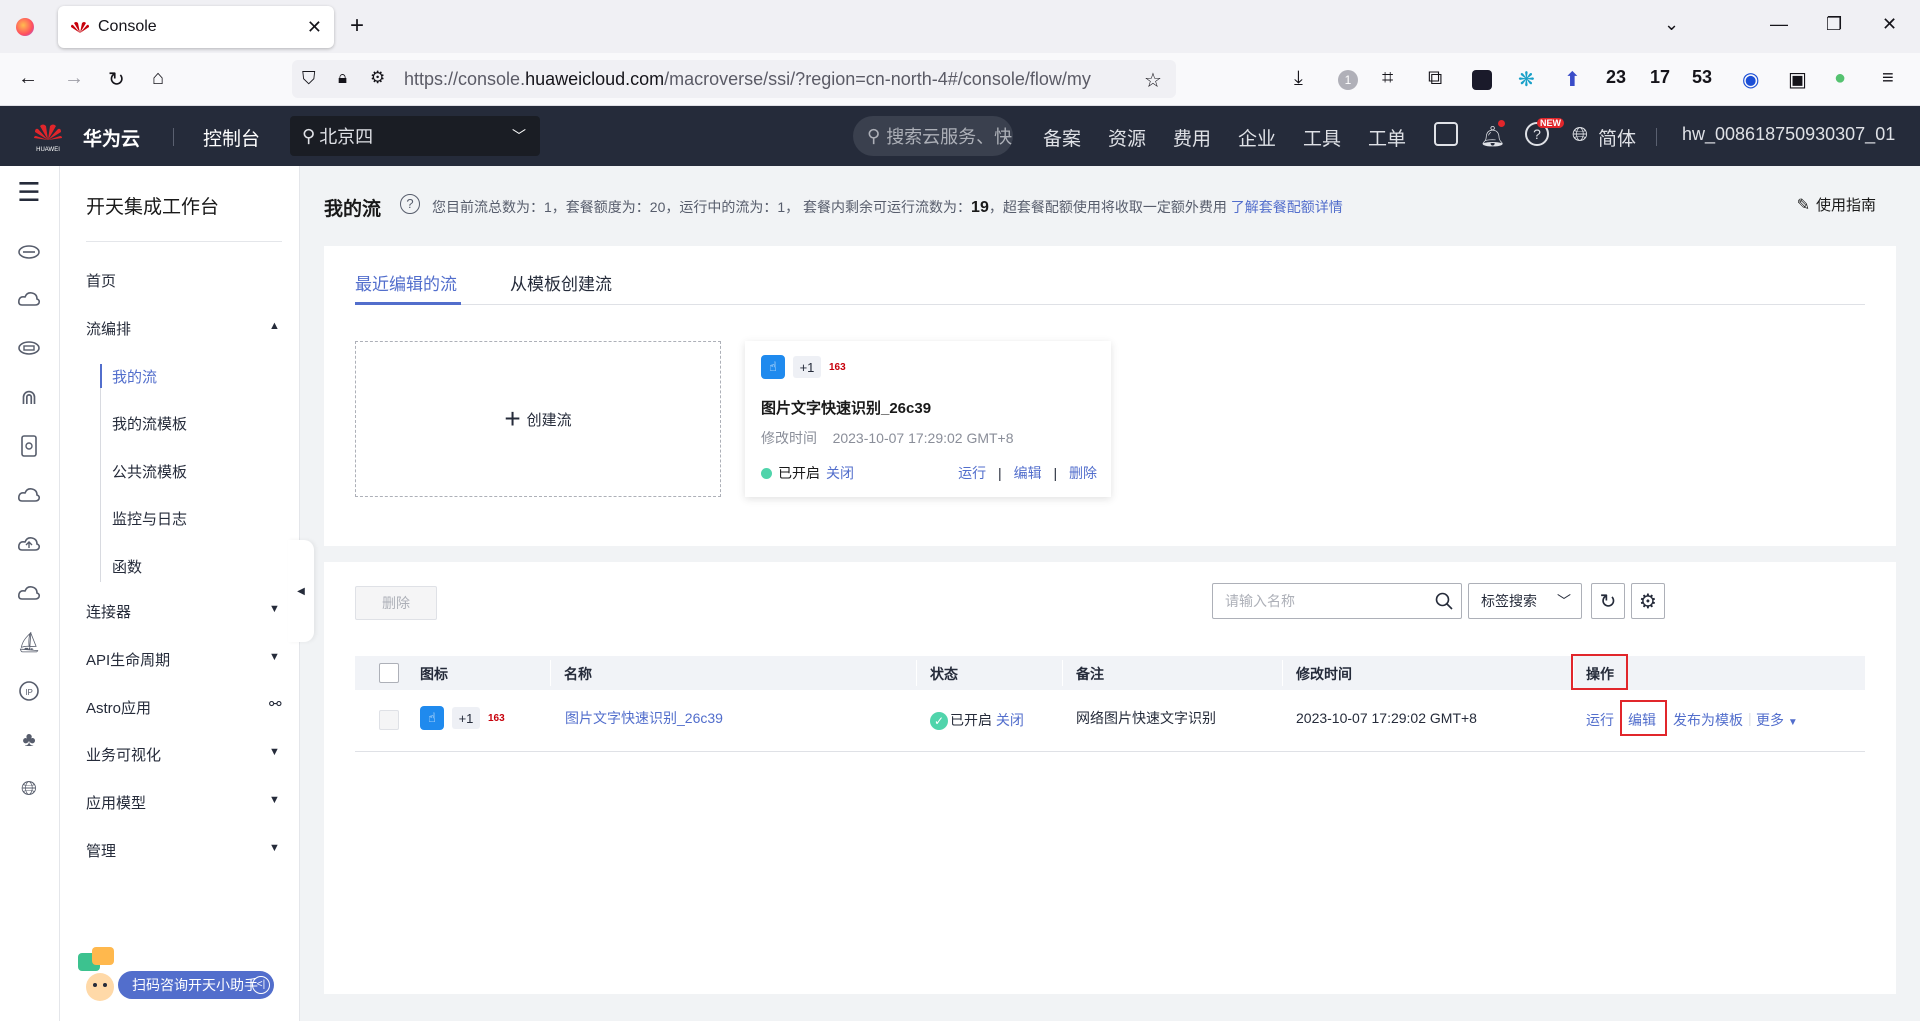 The height and width of the screenshot is (1021, 1920). What do you see at coordinates (561, 282) in the screenshot?
I see `tab-from-template: 从模板创建流` at bounding box center [561, 282].